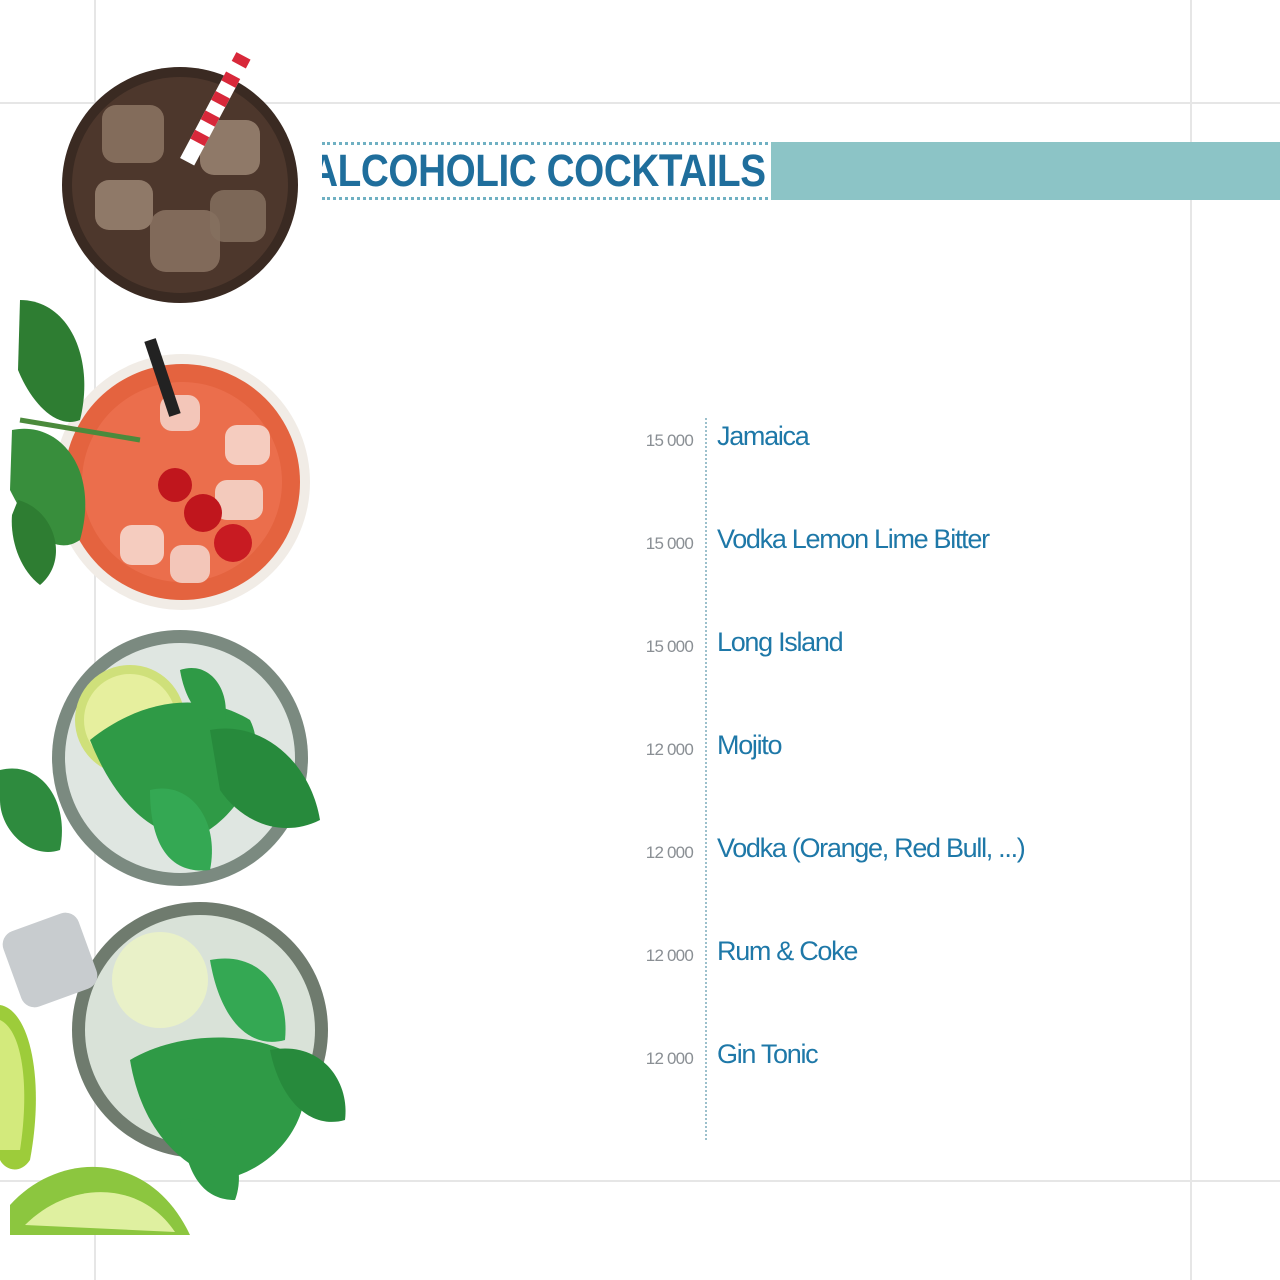 The width and height of the screenshot is (1280, 1280). I want to click on mojito-glass-with-lime, so click(173, 1068).